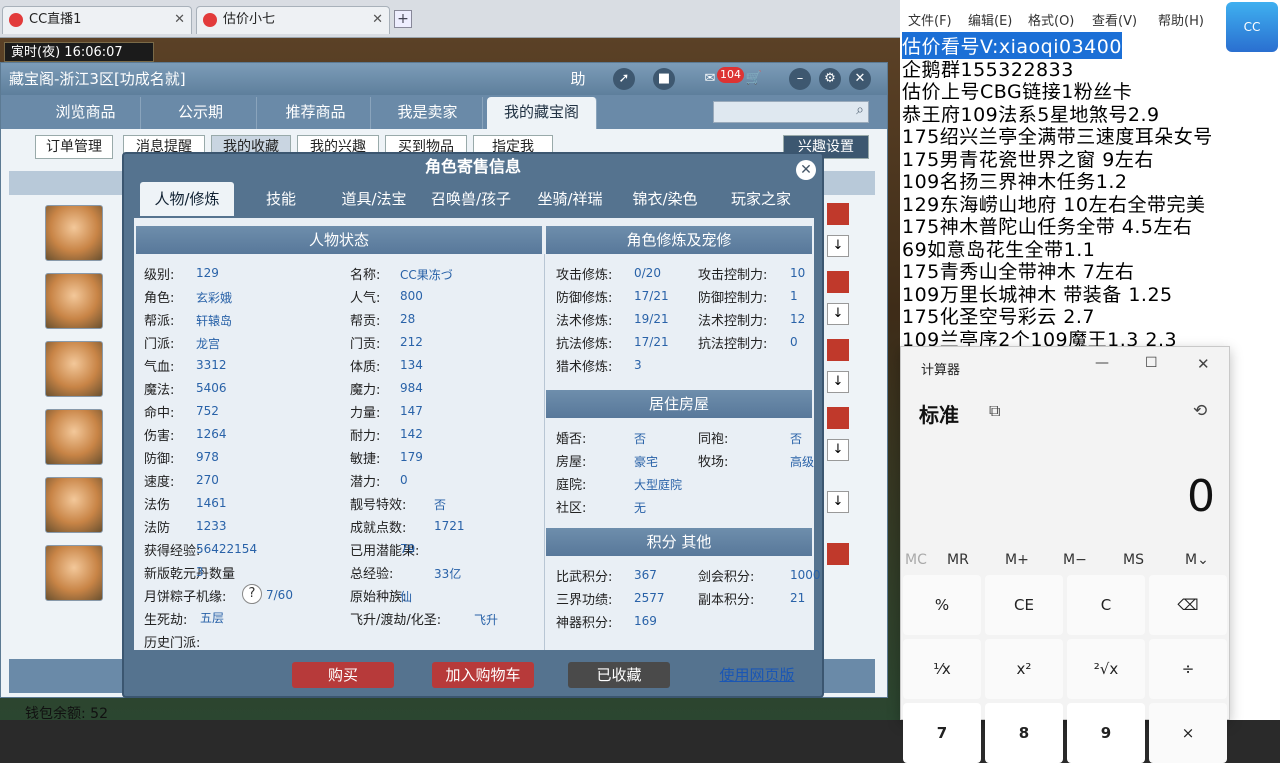 The width and height of the screenshot is (1280, 763). Describe the element at coordinates (378, 597) in the screenshot. I see `stat-label: 原始种族:` at that location.